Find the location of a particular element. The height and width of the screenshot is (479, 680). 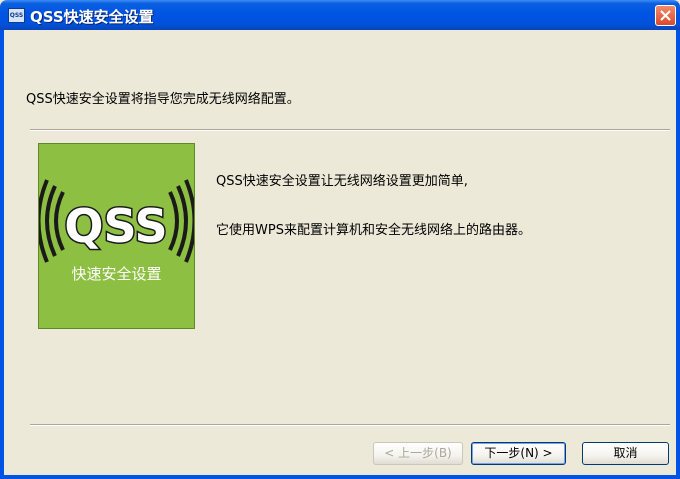

close-icon is located at coordinates (665, 15).